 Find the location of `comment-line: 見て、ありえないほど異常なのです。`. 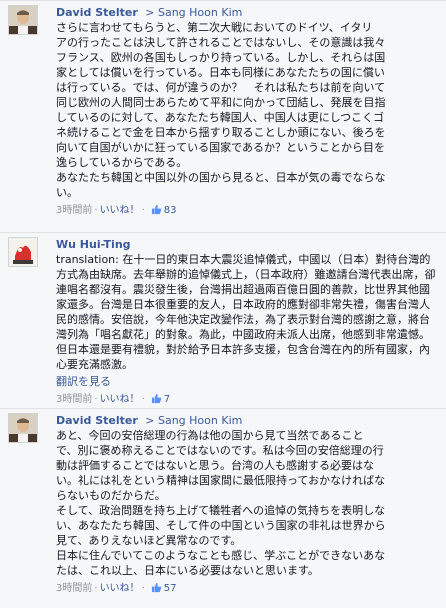

comment-line: 見て、ありえないほど異常なのです。 is located at coordinates (149, 540).